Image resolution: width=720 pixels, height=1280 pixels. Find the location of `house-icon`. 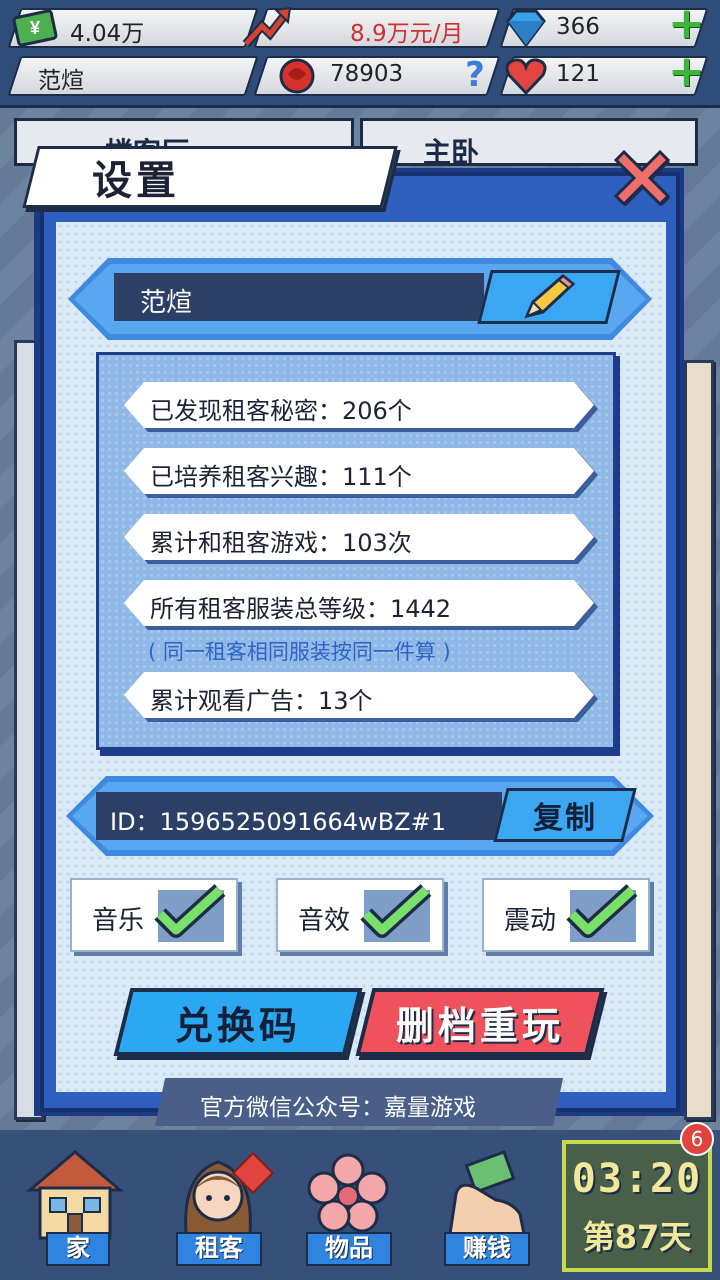

house-icon is located at coordinates (75, 1195).